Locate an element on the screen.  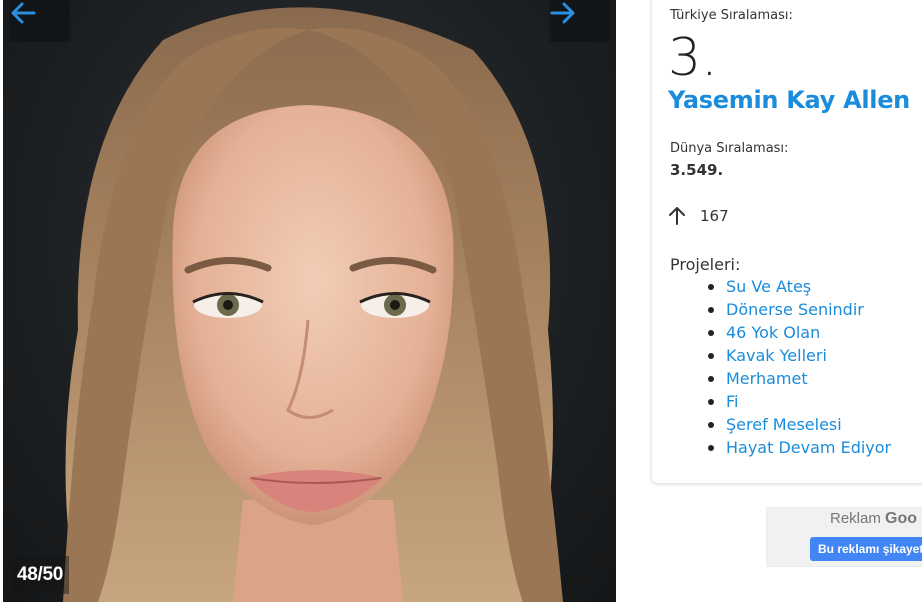
project-link: Şeref Meselesi is located at coordinates (798, 426).